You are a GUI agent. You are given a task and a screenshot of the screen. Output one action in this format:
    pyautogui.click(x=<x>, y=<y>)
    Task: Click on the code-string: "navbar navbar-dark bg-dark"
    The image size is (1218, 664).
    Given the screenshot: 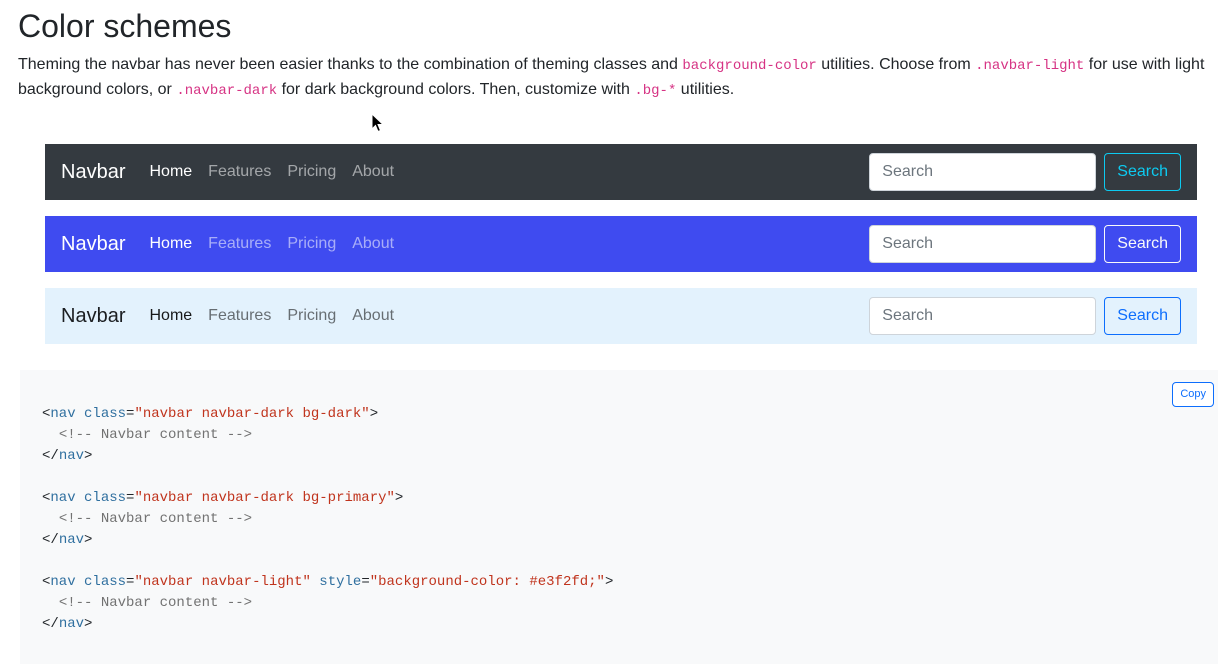 What is the action you would take?
    pyautogui.click(x=252, y=414)
    